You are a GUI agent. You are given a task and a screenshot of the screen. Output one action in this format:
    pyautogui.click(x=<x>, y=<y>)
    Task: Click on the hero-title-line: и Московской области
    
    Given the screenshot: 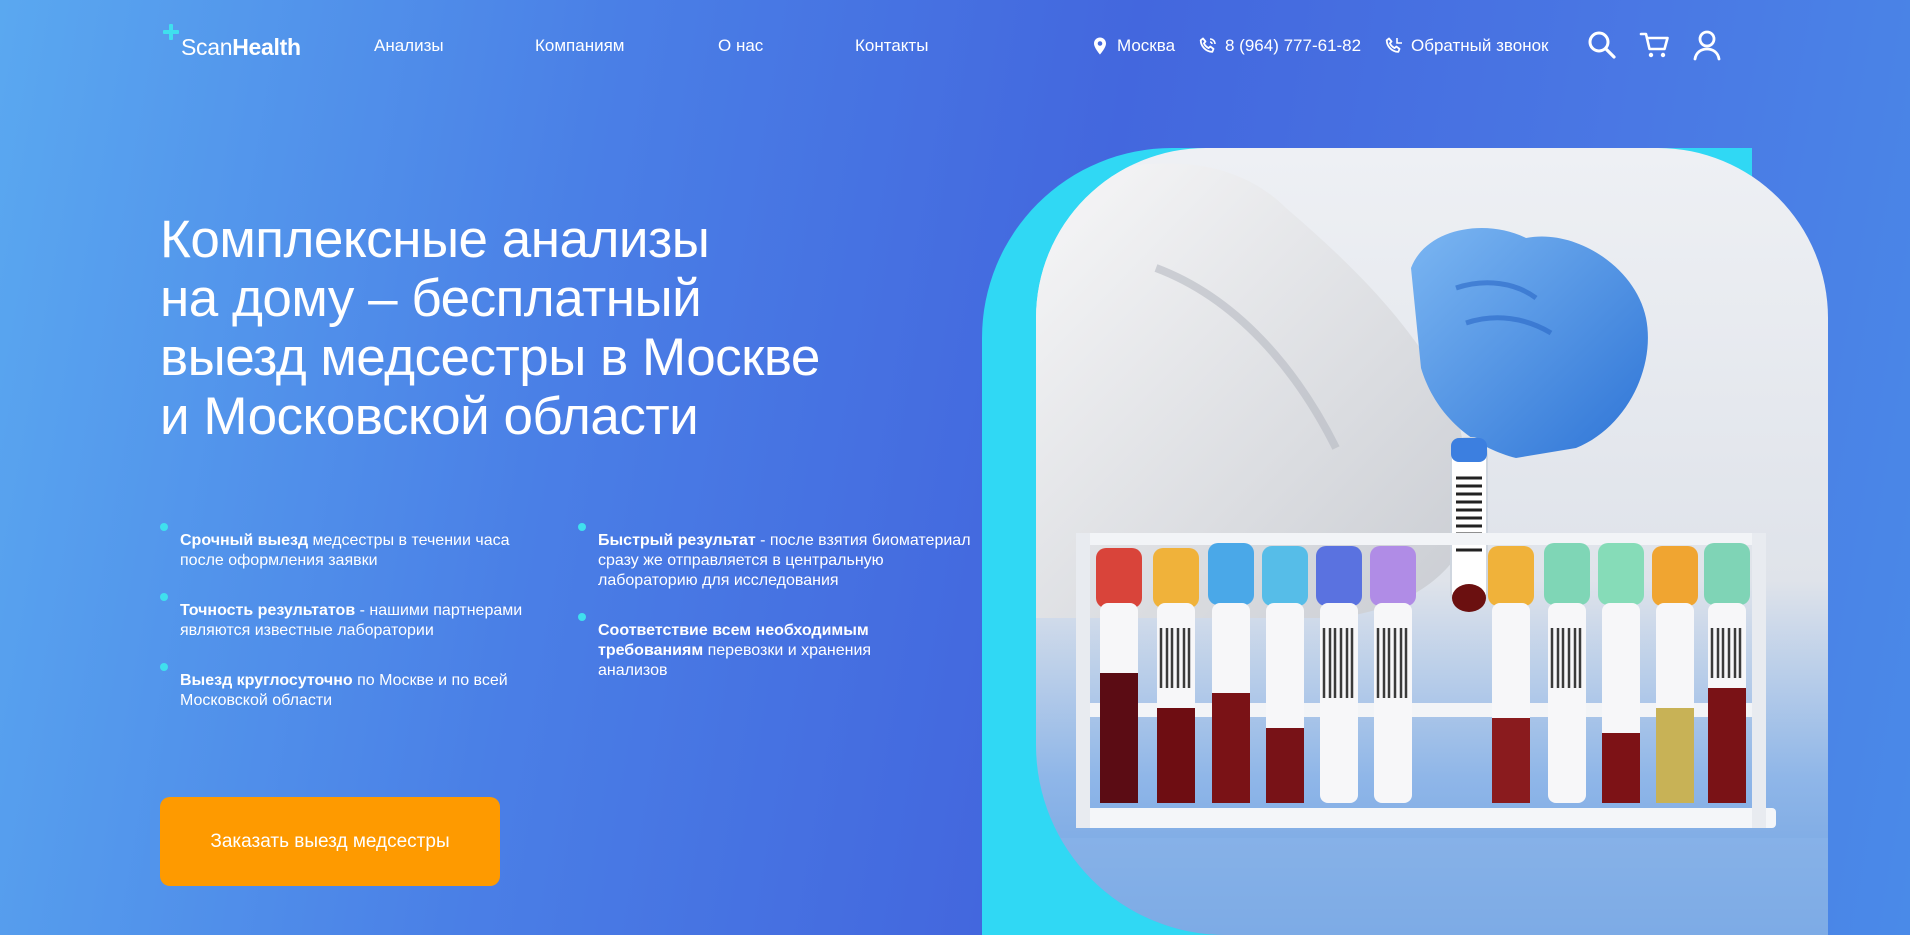 What is the action you would take?
    pyautogui.click(x=429, y=416)
    